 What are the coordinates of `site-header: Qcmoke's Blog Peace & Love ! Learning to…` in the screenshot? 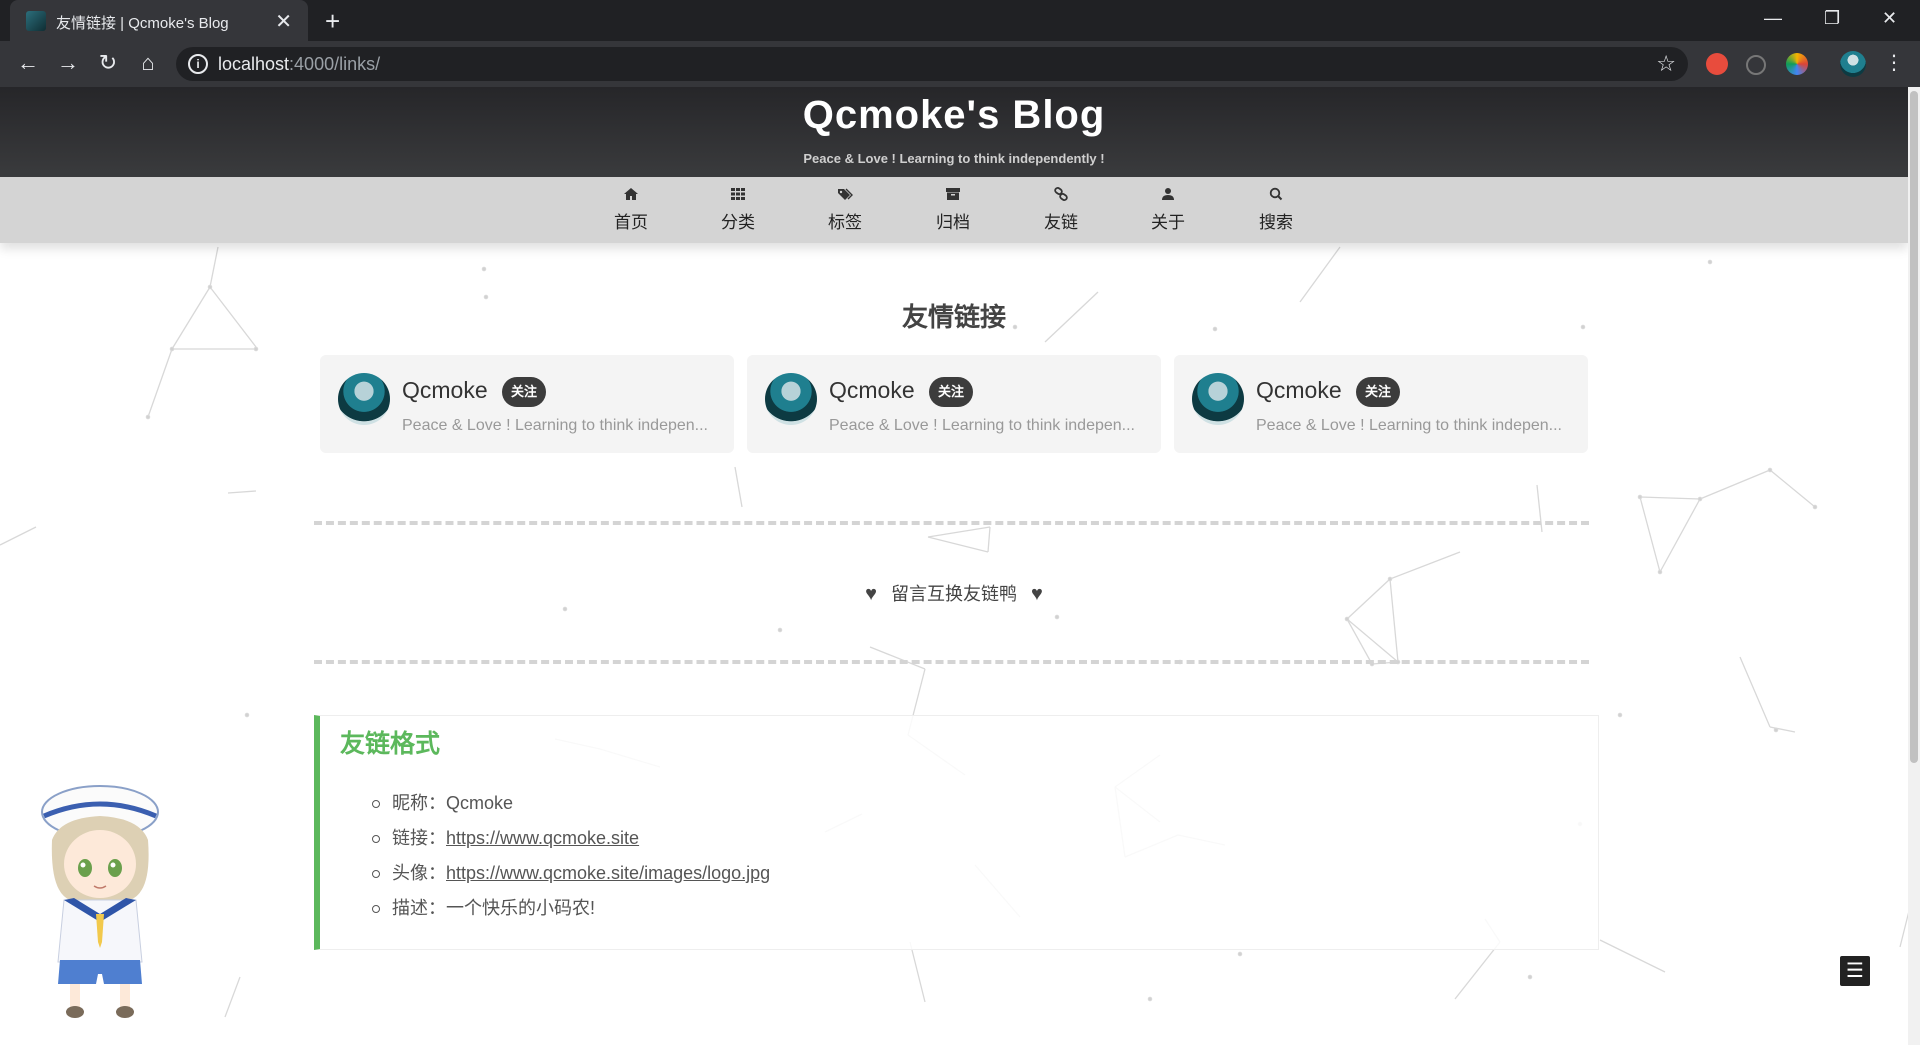 It's located at (954, 132).